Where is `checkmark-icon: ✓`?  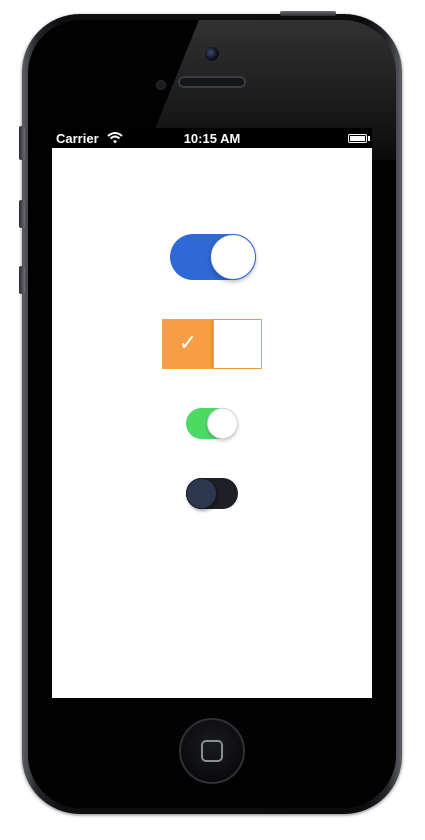 checkmark-icon: ✓ is located at coordinates (188, 342).